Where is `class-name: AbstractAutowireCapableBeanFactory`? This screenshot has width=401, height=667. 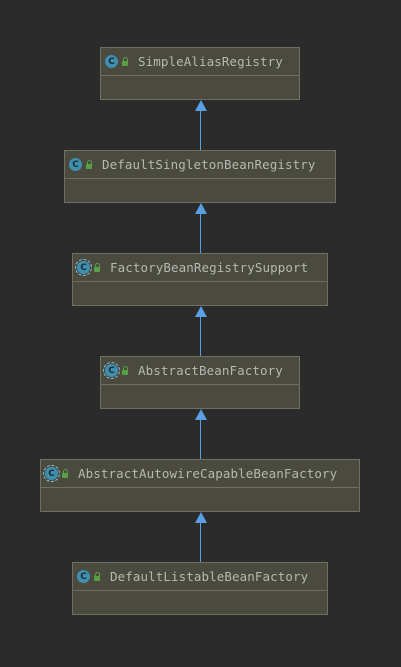
class-name: AbstractAutowireCapableBeanFactory is located at coordinates (208, 473).